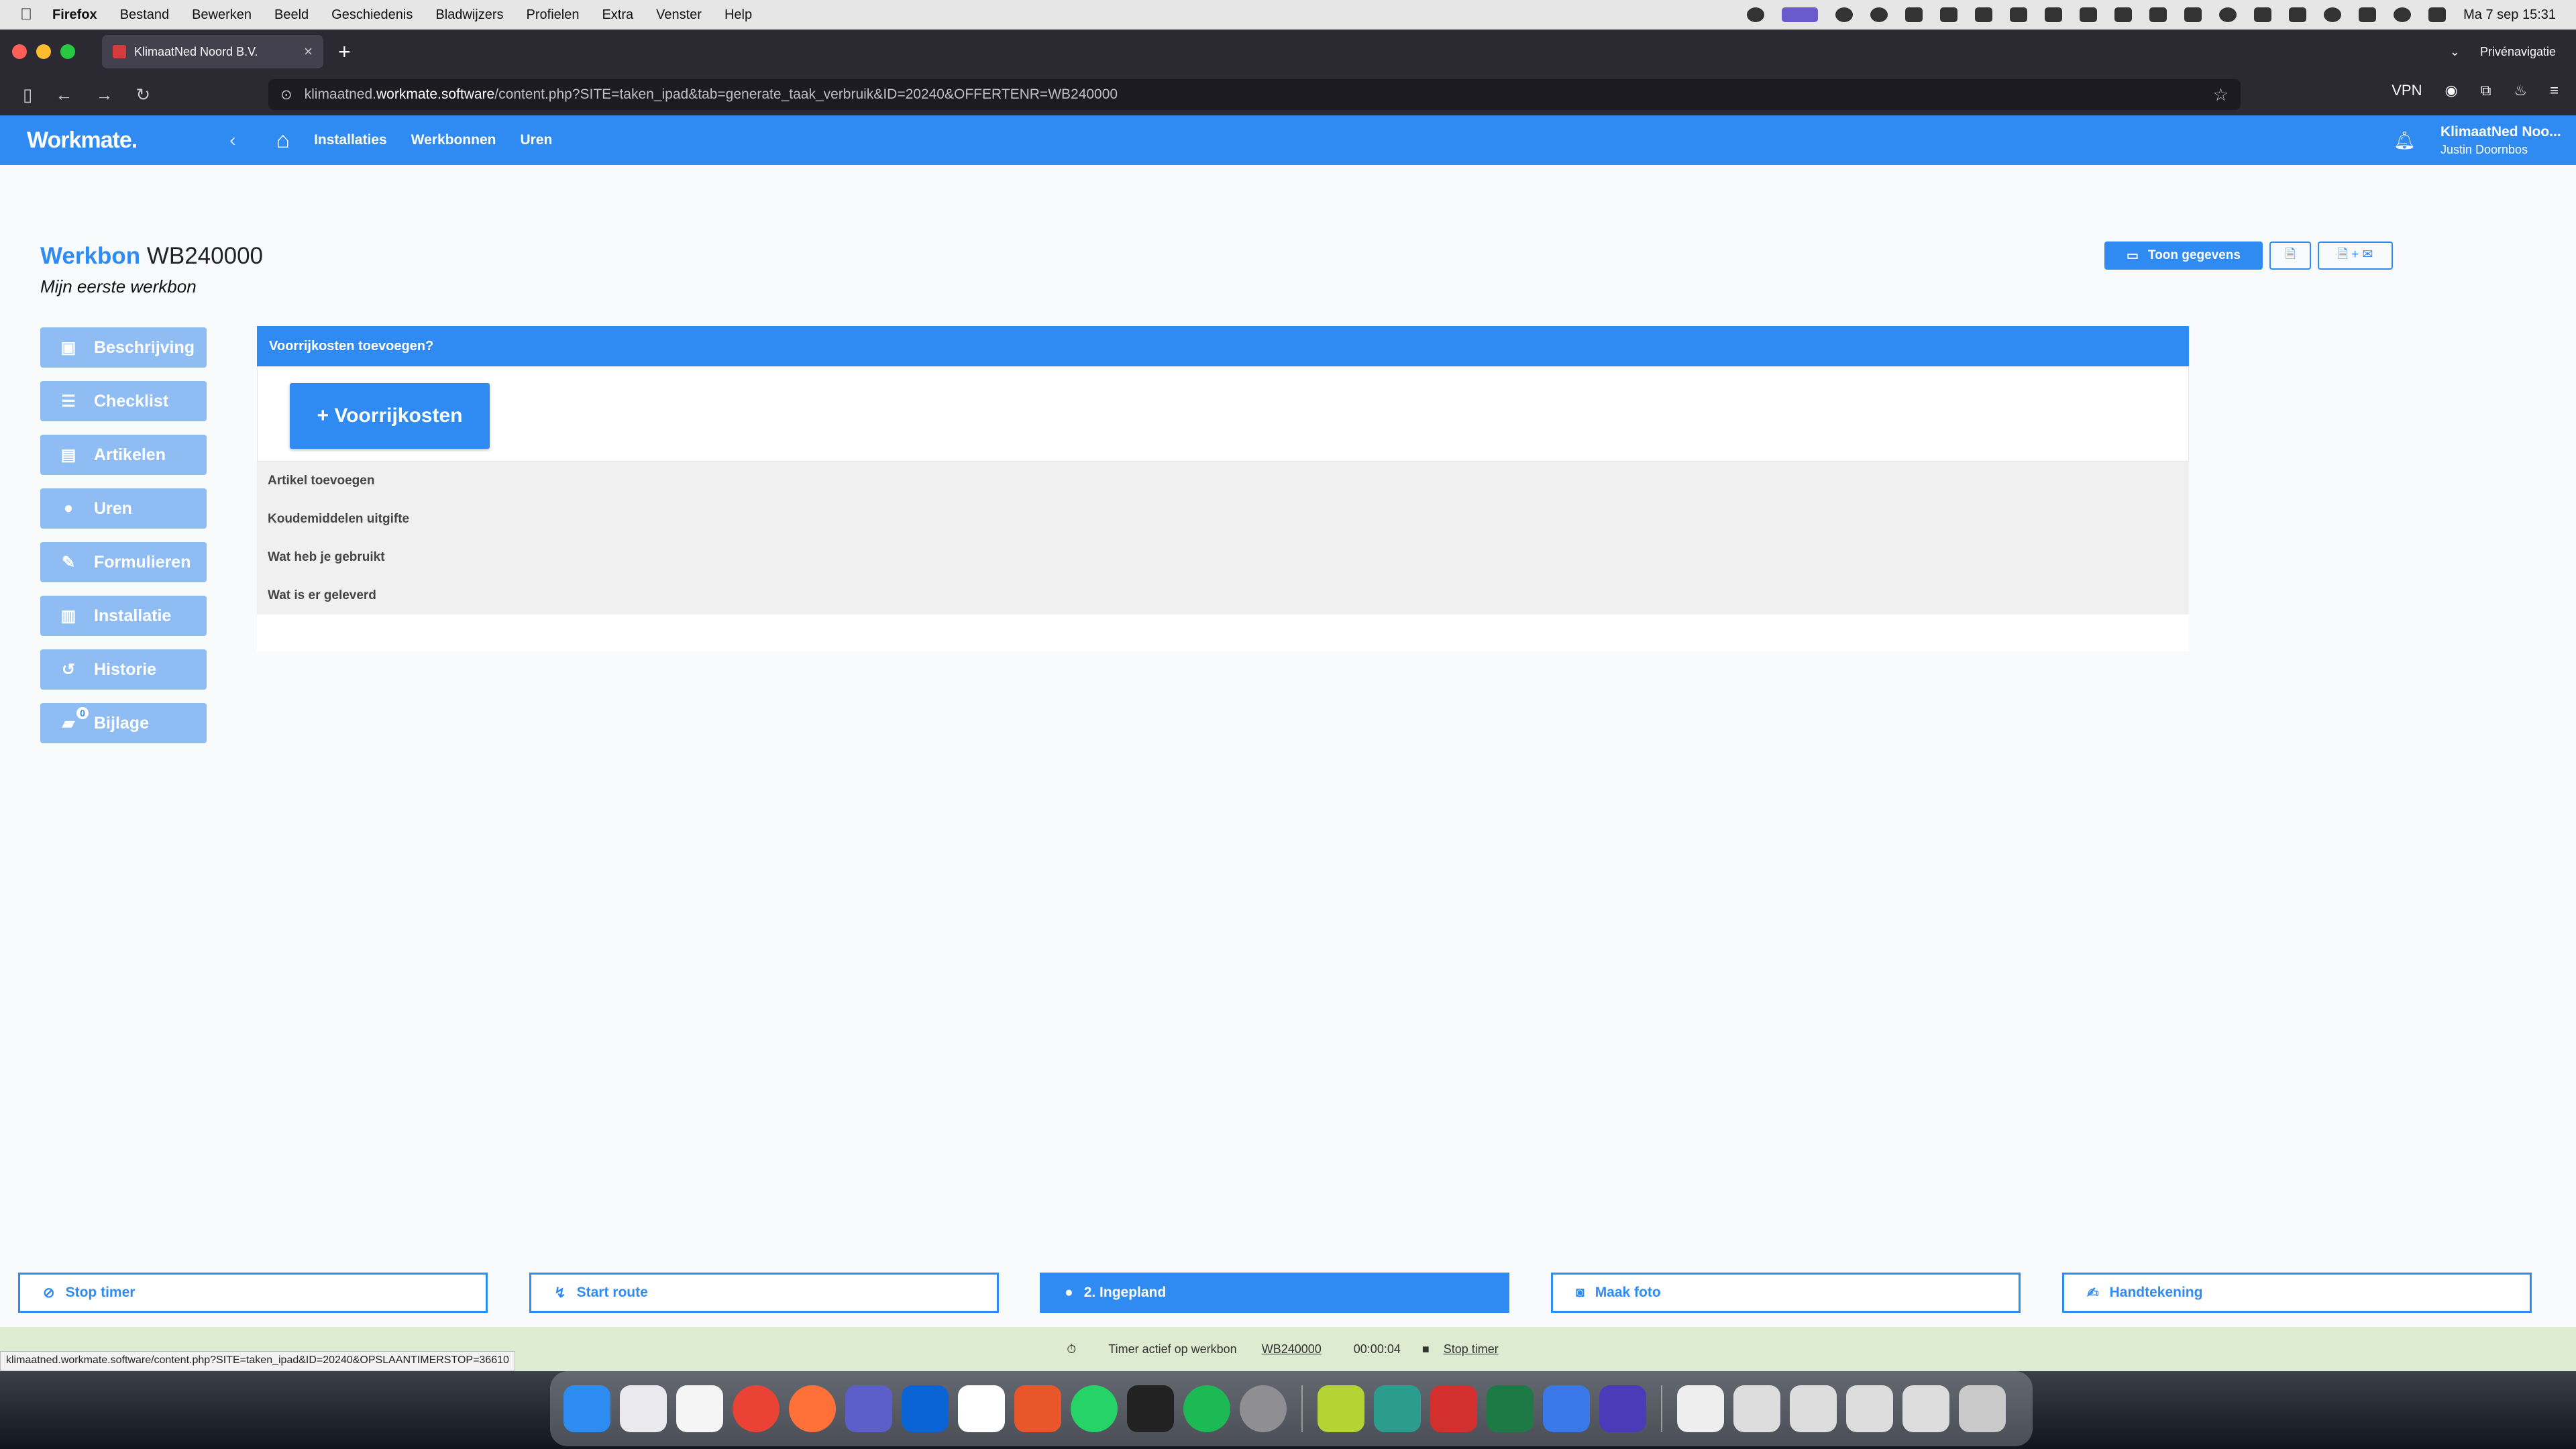 The height and width of the screenshot is (1449, 2576). What do you see at coordinates (372, 15) in the screenshot?
I see `menu-geschiedenis: Geschiedenis` at bounding box center [372, 15].